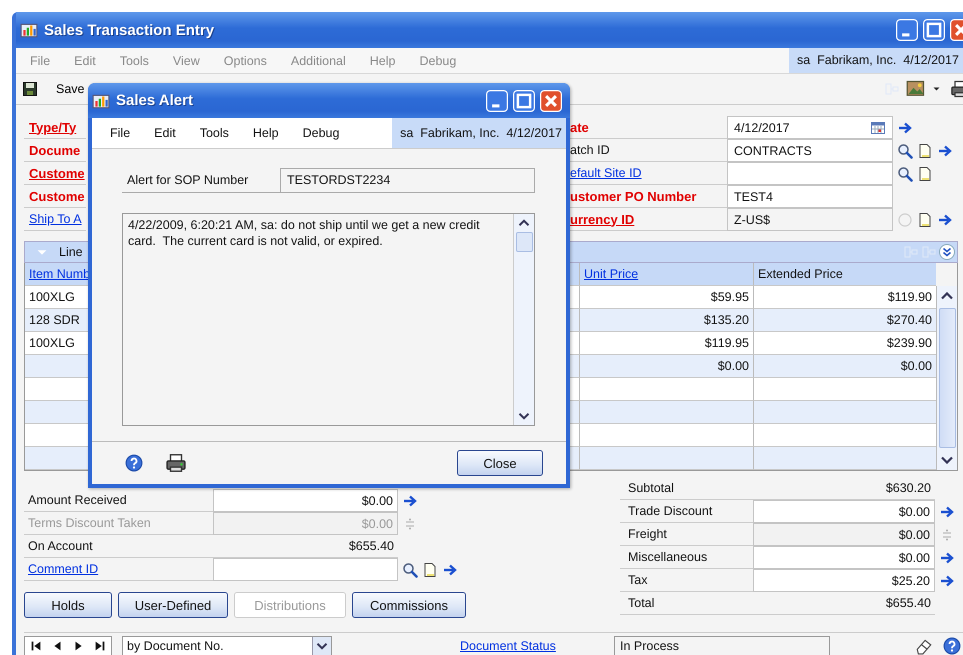  Describe the element at coordinates (651, 488) in the screenshot. I see `field-label: Subtotal` at that location.